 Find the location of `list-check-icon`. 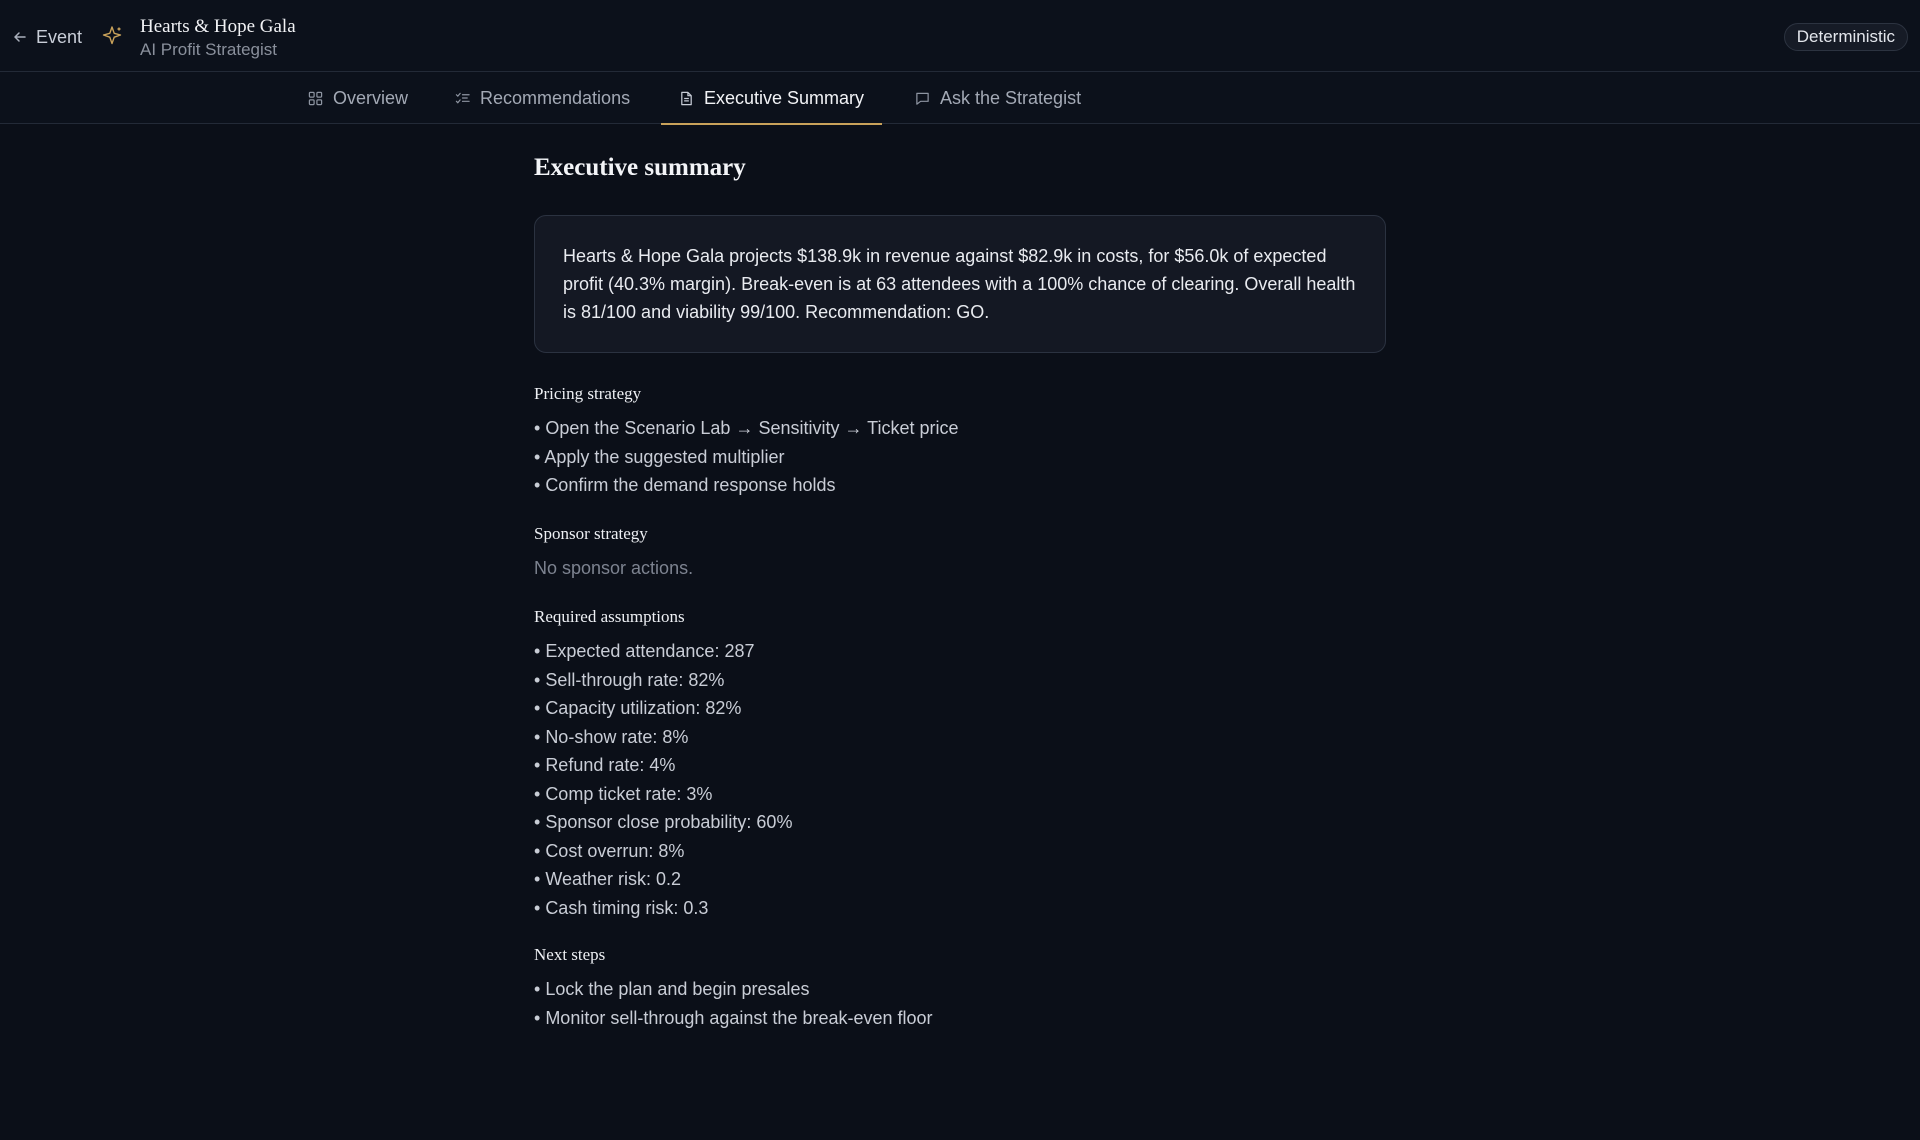

list-check-icon is located at coordinates (462, 98).